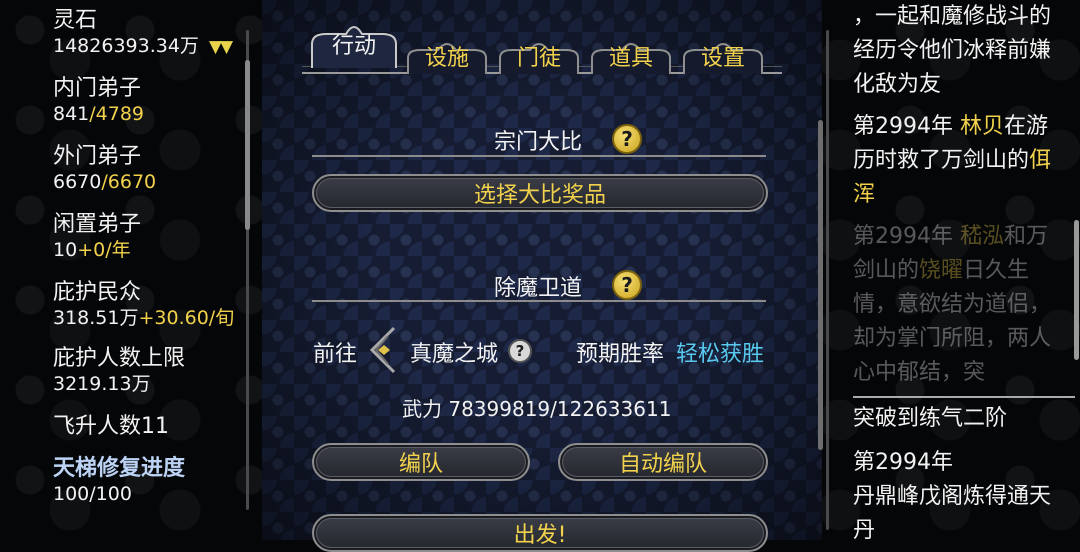 The width and height of the screenshot is (1080, 552). Describe the element at coordinates (627, 285) in the screenshot. I see `demon-help-icon: ?` at that location.